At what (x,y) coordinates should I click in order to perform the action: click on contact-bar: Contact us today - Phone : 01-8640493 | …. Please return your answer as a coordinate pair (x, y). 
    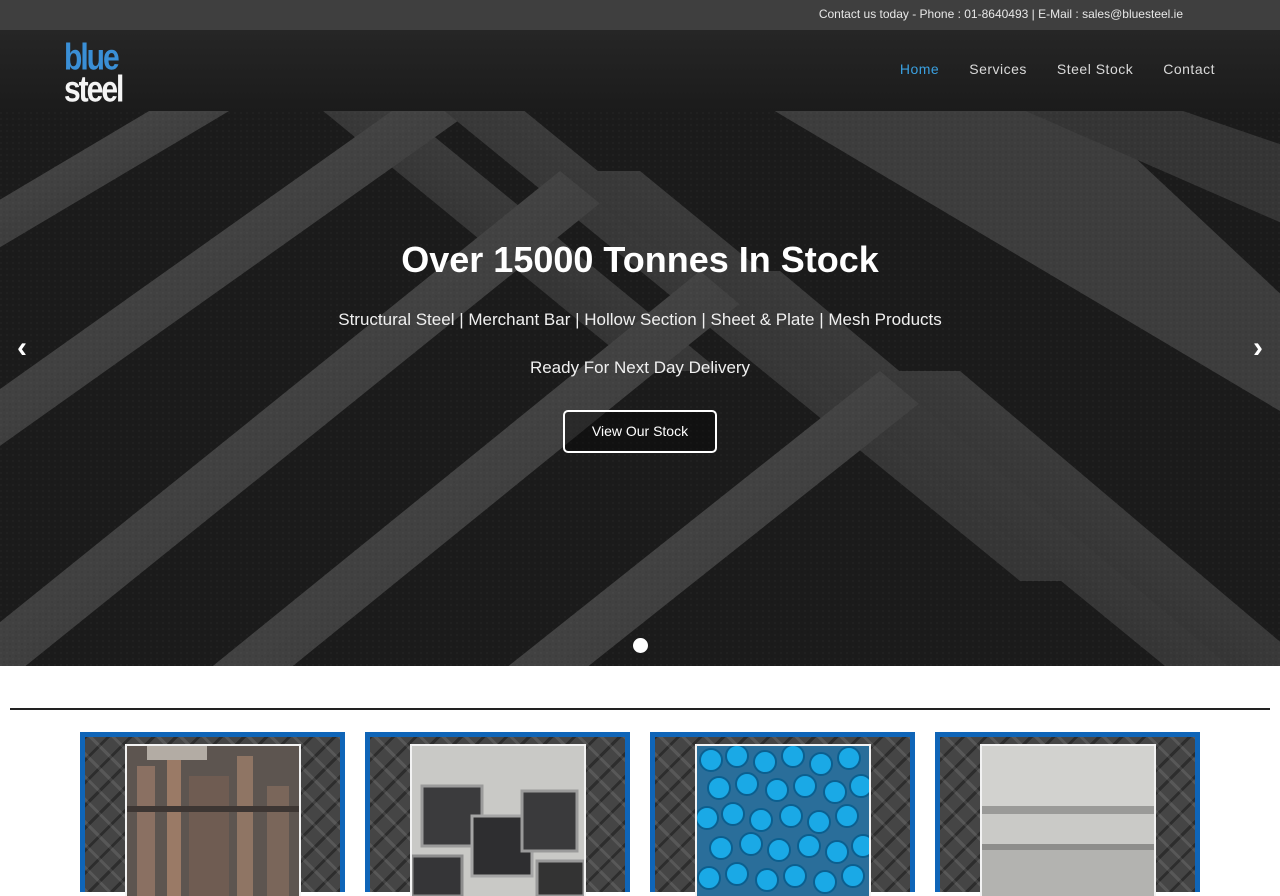
    Looking at the image, I should click on (640, 15).